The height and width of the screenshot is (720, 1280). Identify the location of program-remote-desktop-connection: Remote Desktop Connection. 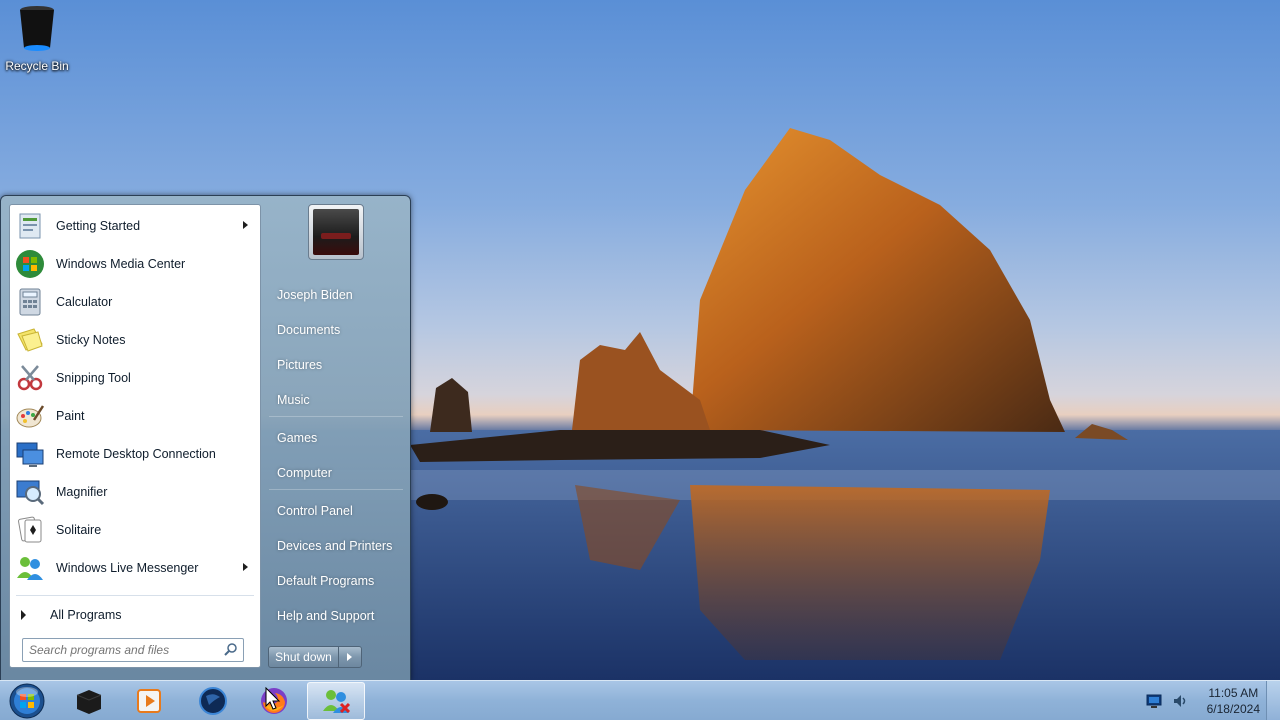
(135, 454).